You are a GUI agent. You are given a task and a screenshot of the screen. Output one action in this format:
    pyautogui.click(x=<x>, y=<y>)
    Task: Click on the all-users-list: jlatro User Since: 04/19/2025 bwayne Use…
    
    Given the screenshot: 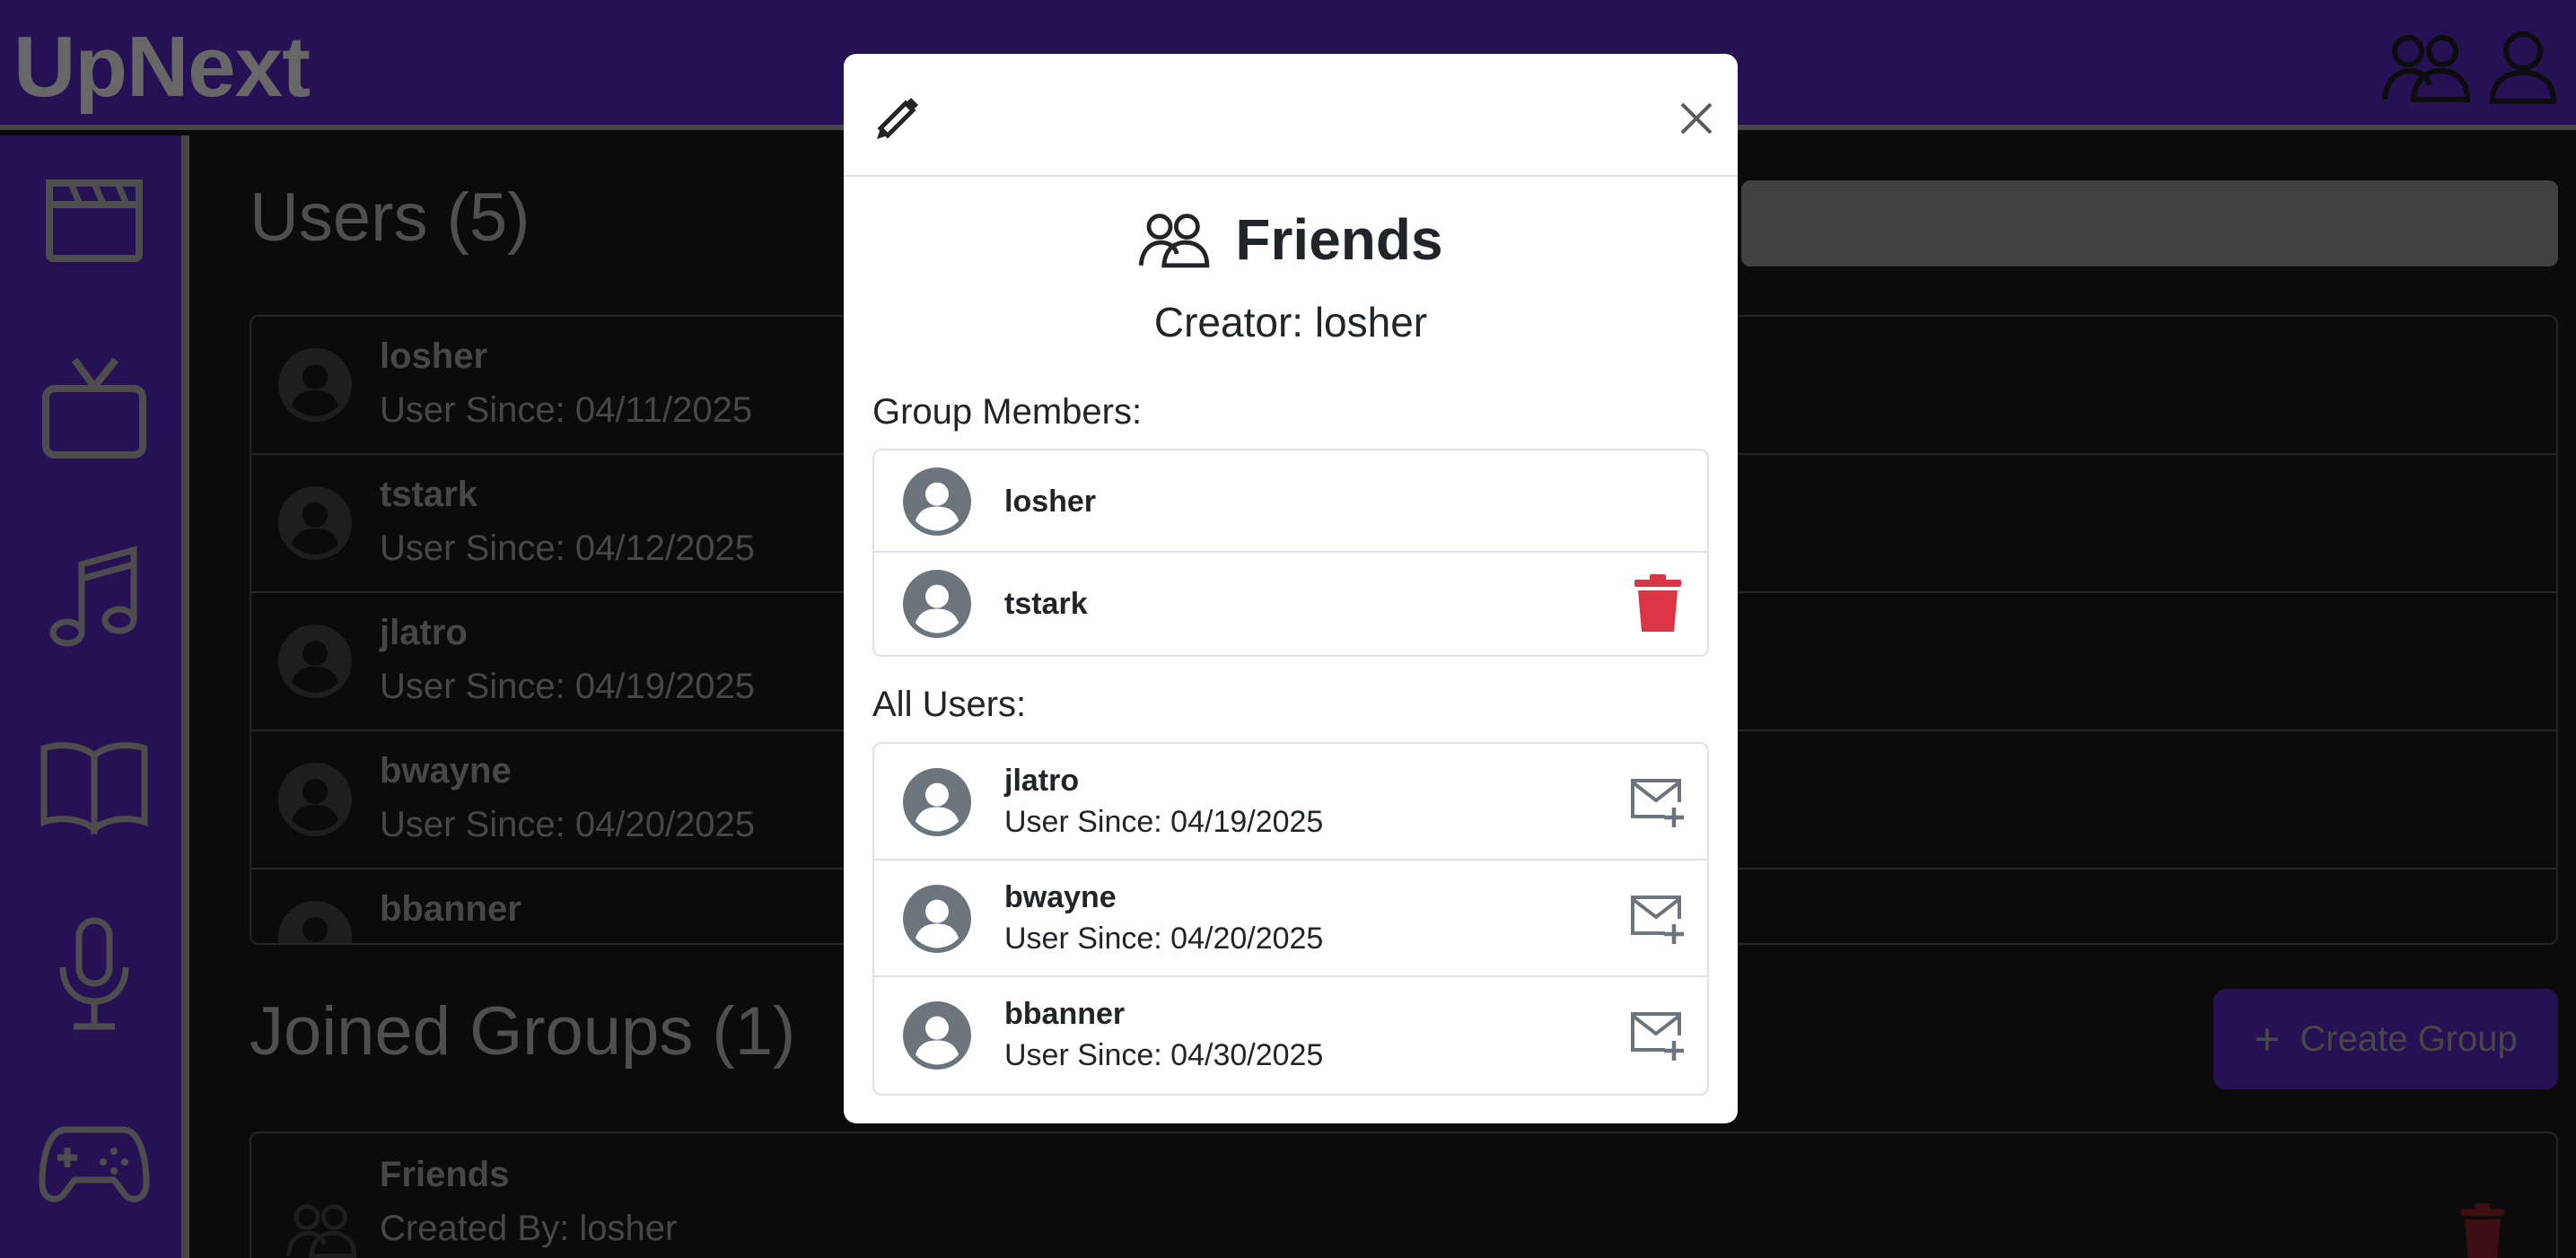 What is the action you would take?
    pyautogui.click(x=1290, y=919)
    